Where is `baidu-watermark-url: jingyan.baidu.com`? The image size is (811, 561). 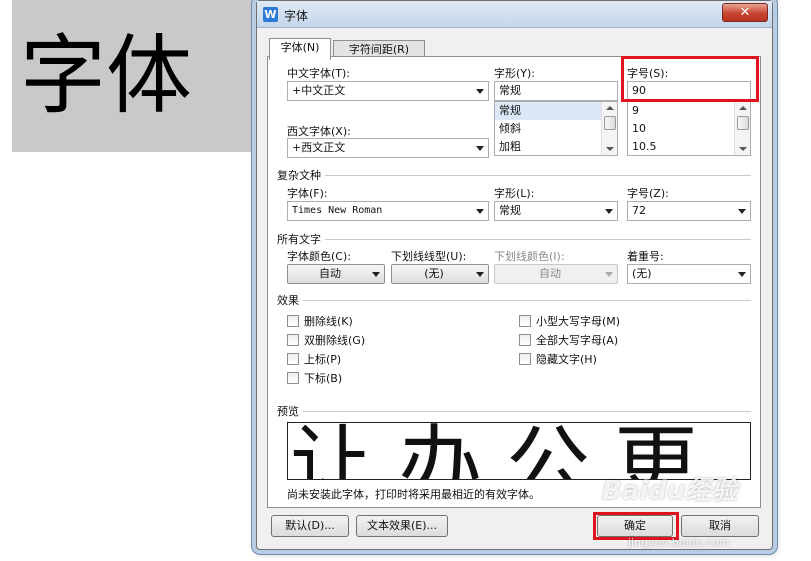
baidu-watermark-url: jingyan.baidu.com is located at coordinates (679, 542).